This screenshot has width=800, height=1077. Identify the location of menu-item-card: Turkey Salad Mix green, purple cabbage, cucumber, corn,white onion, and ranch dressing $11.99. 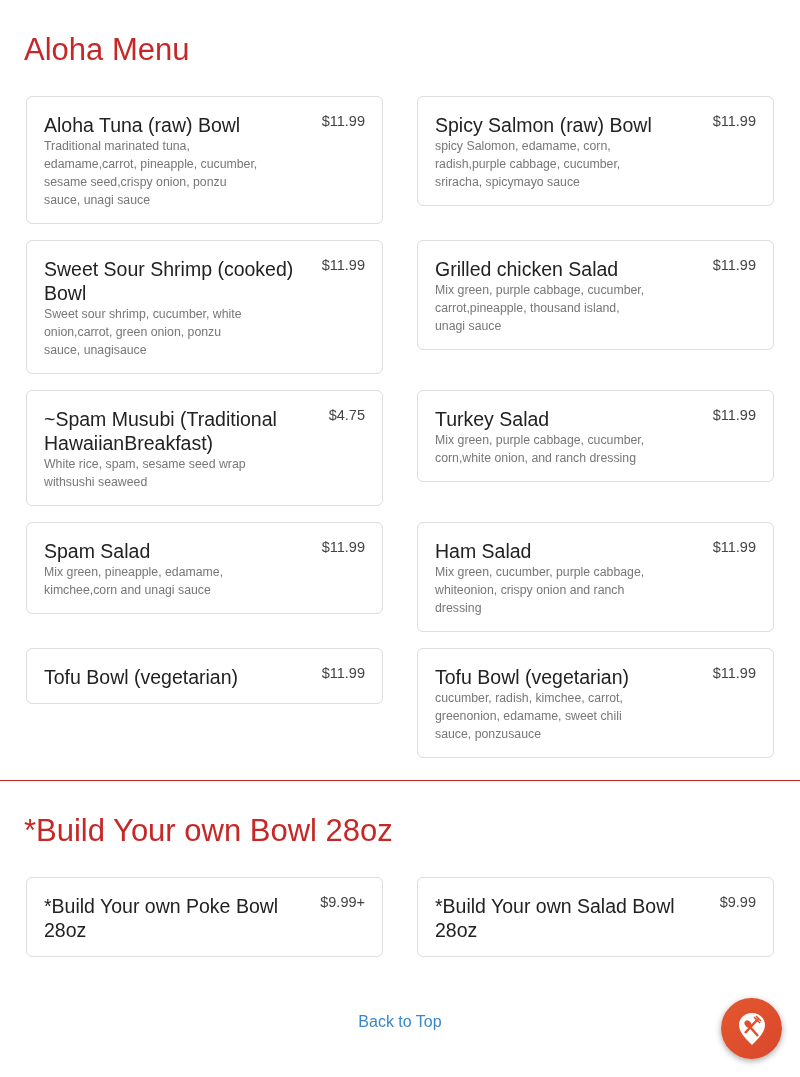
(595, 436).